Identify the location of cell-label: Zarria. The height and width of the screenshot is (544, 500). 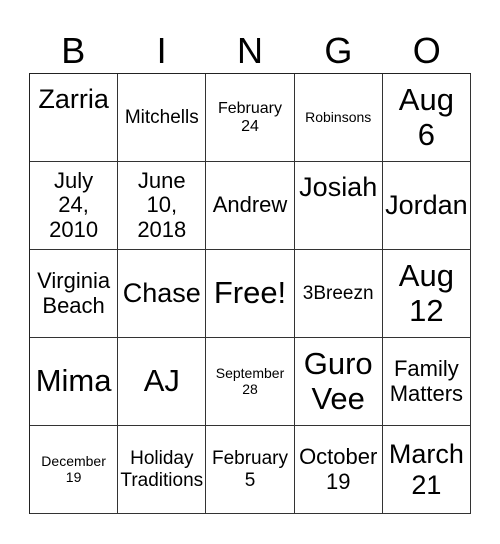
(73, 99).